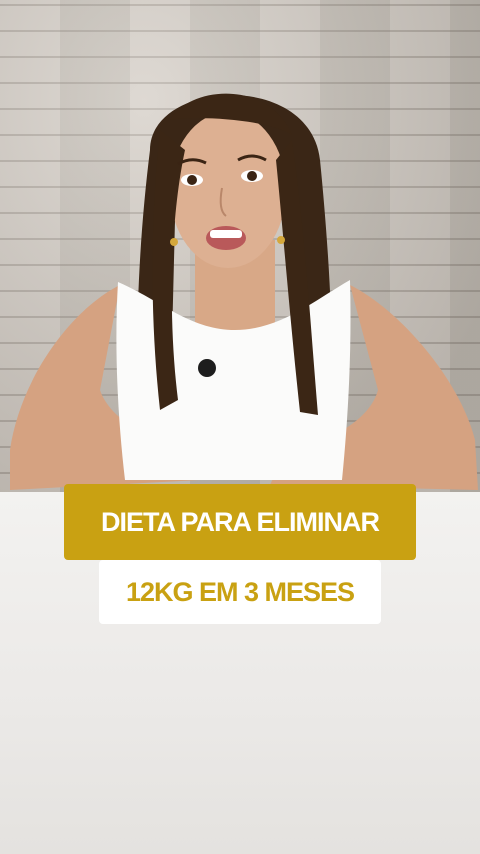 The image size is (480, 854). I want to click on caption-line-1: DIETA PARA ELIMINAR, so click(240, 522).